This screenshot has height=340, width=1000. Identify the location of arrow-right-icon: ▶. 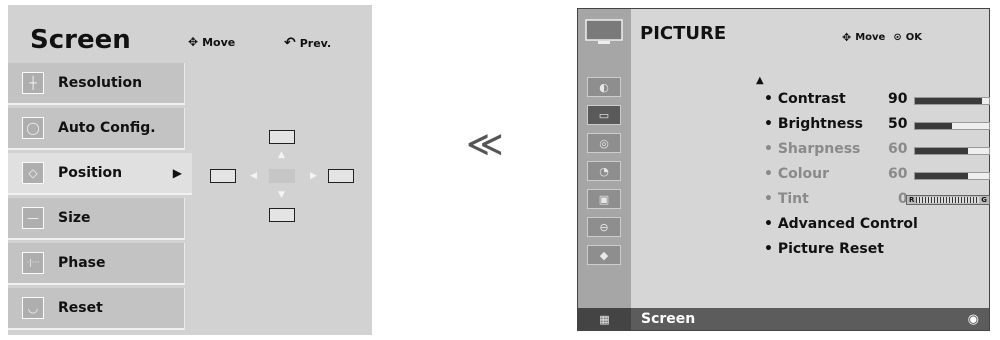
(313, 176).